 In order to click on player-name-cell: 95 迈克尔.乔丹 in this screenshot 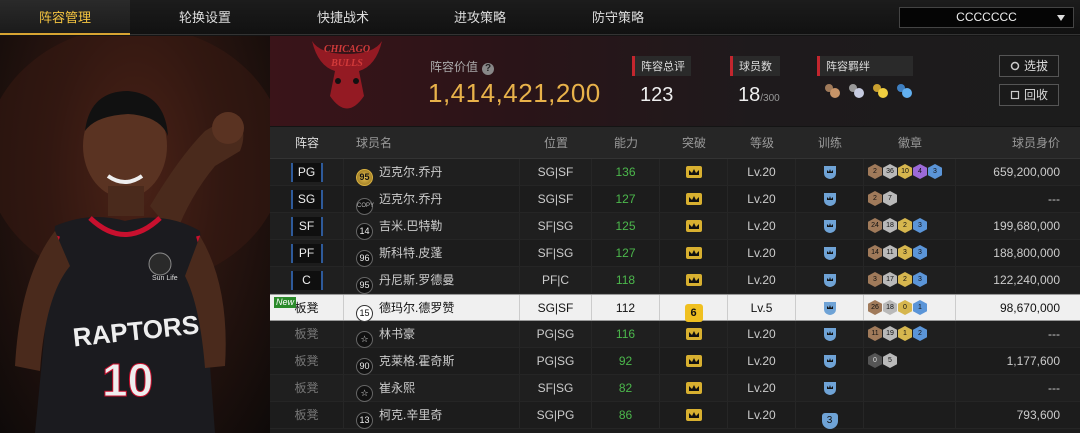, I will do `click(432, 172)`.